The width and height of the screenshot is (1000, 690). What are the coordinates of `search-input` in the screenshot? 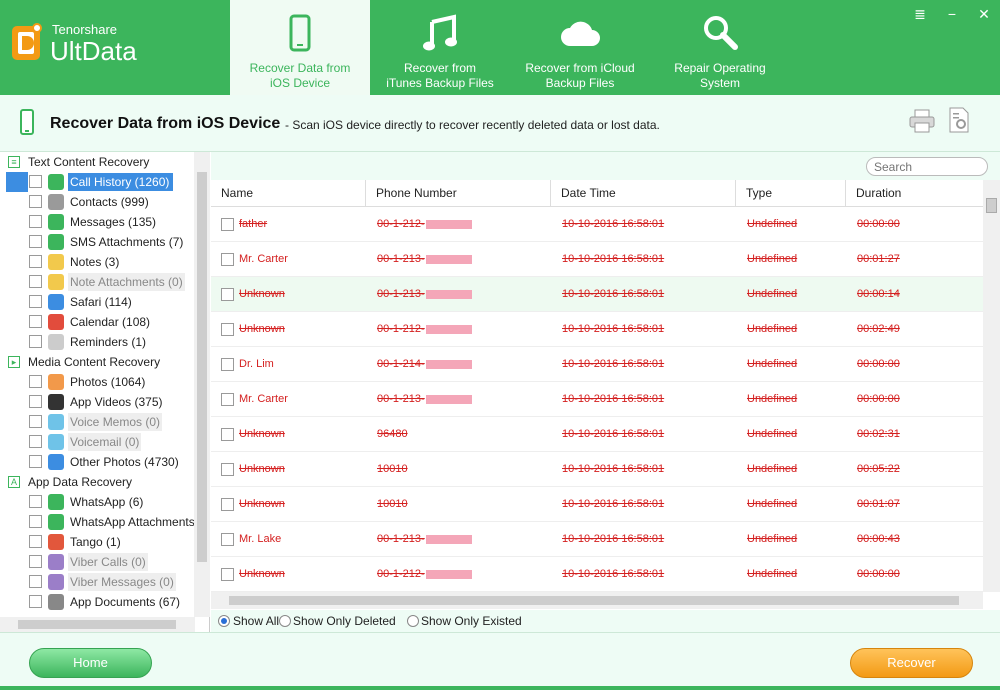 It's located at (927, 166).